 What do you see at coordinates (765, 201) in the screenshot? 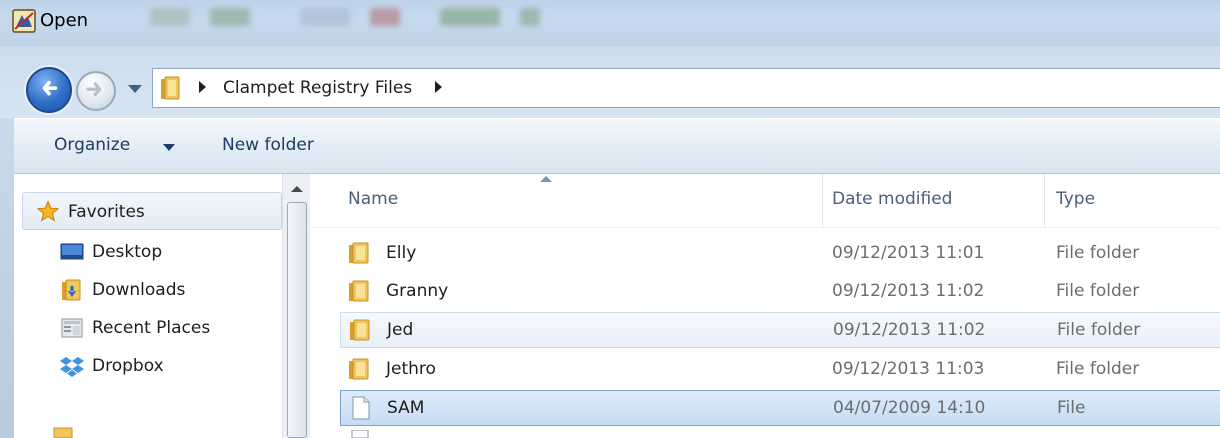
I see `column-header-row: Name Date modified Type` at bounding box center [765, 201].